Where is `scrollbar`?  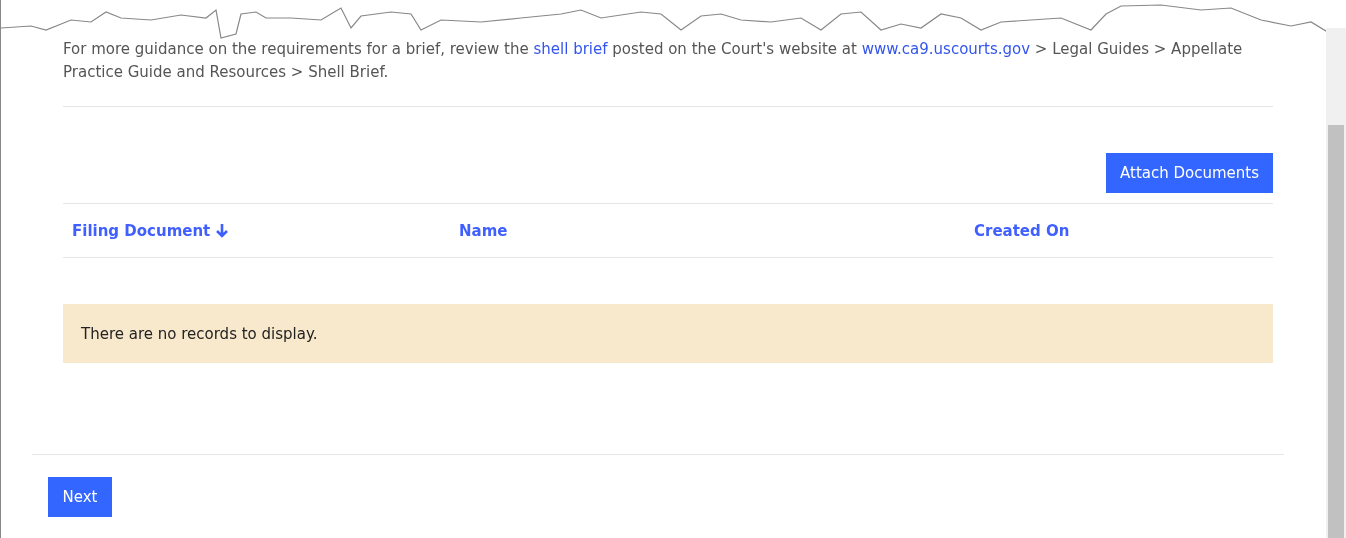 scrollbar is located at coordinates (1336, 283).